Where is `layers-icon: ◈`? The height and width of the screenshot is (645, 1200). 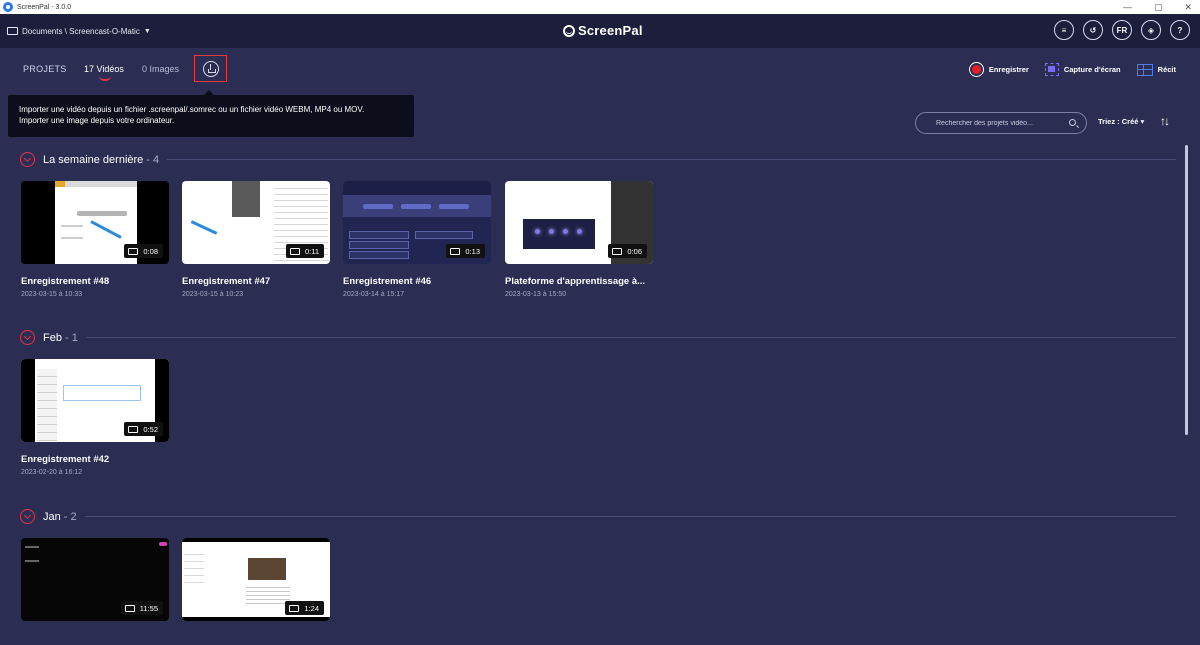
layers-icon: ◈ is located at coordinates (1151, 30).